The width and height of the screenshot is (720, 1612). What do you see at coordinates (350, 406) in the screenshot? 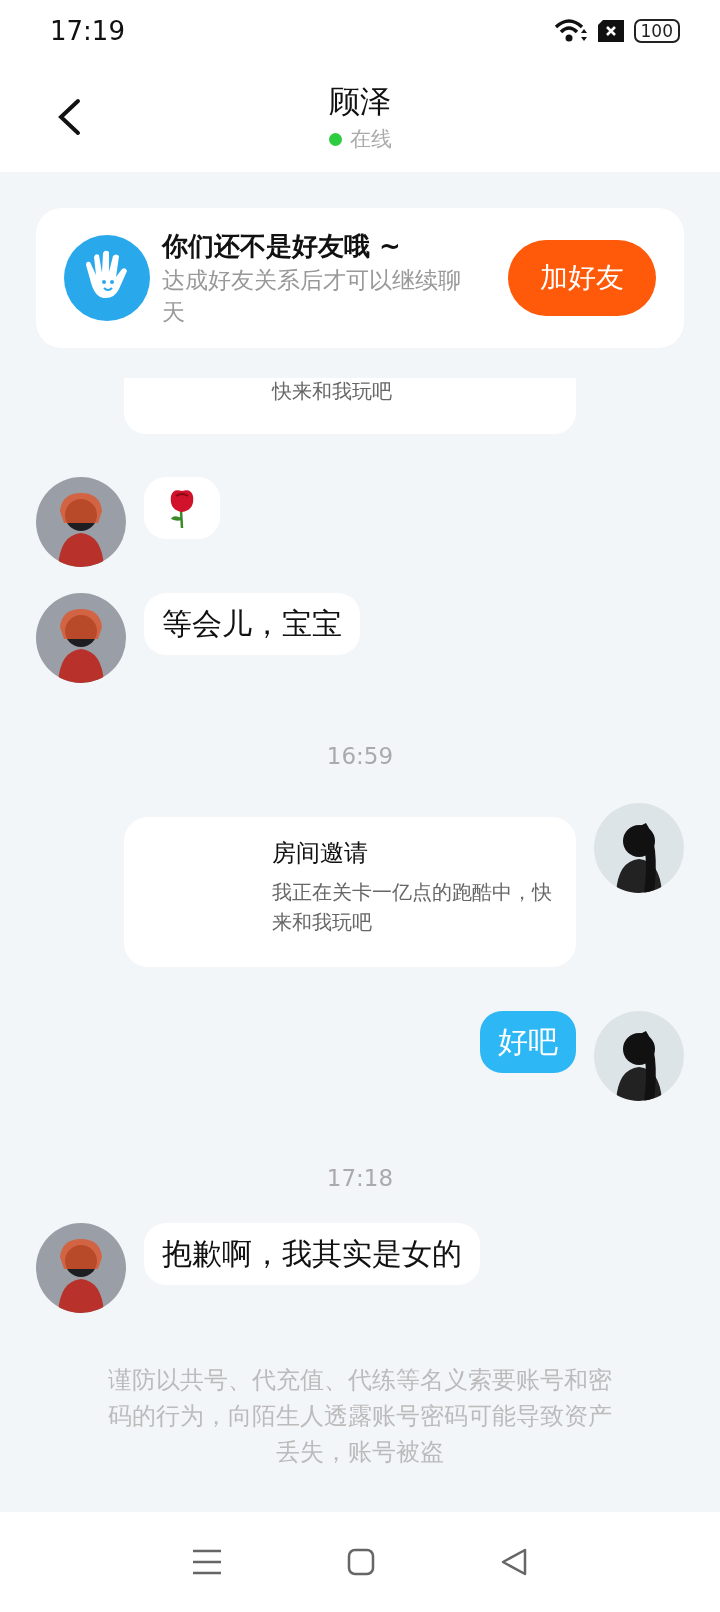
I see `invite-card: 快来和我玩吧` at bounding box center [350, 406].